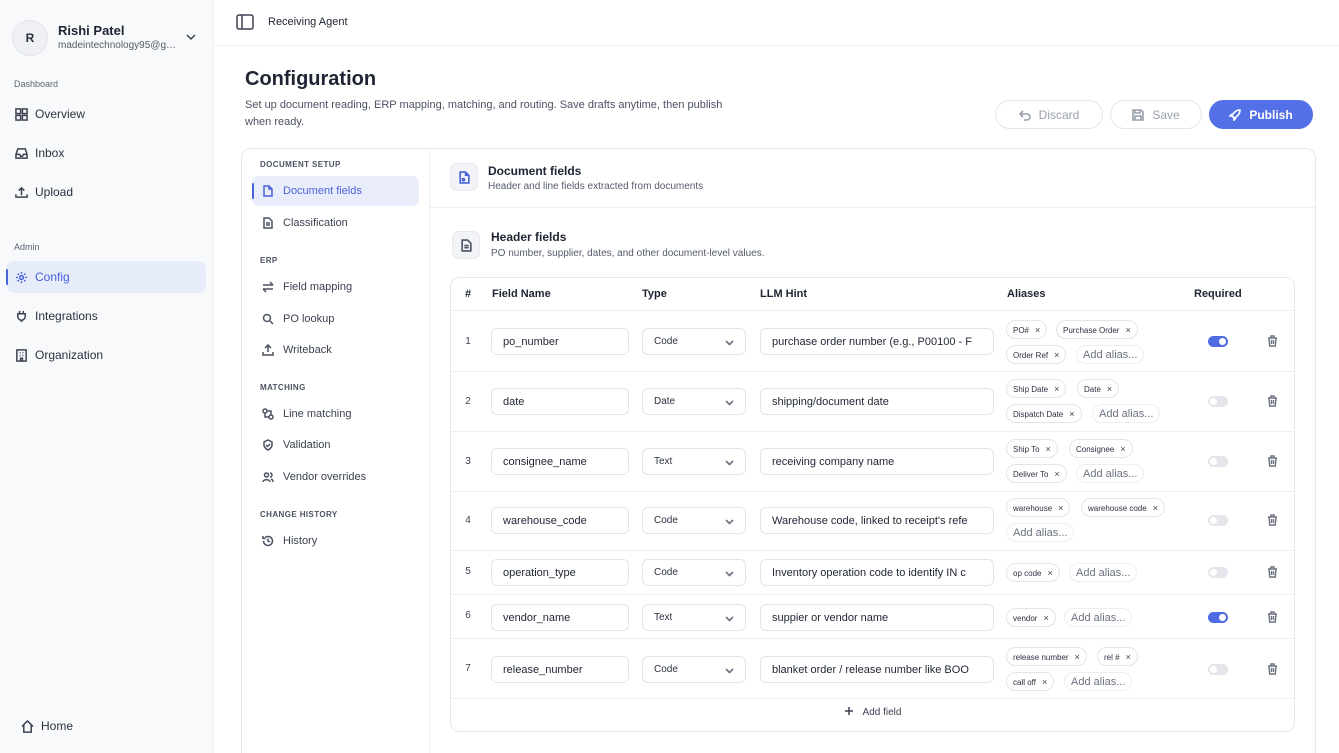 This screenshot has height=753, width=1339. I want to click on llm-hint-input: blanket order / release number like BOO, so click(877, 669).